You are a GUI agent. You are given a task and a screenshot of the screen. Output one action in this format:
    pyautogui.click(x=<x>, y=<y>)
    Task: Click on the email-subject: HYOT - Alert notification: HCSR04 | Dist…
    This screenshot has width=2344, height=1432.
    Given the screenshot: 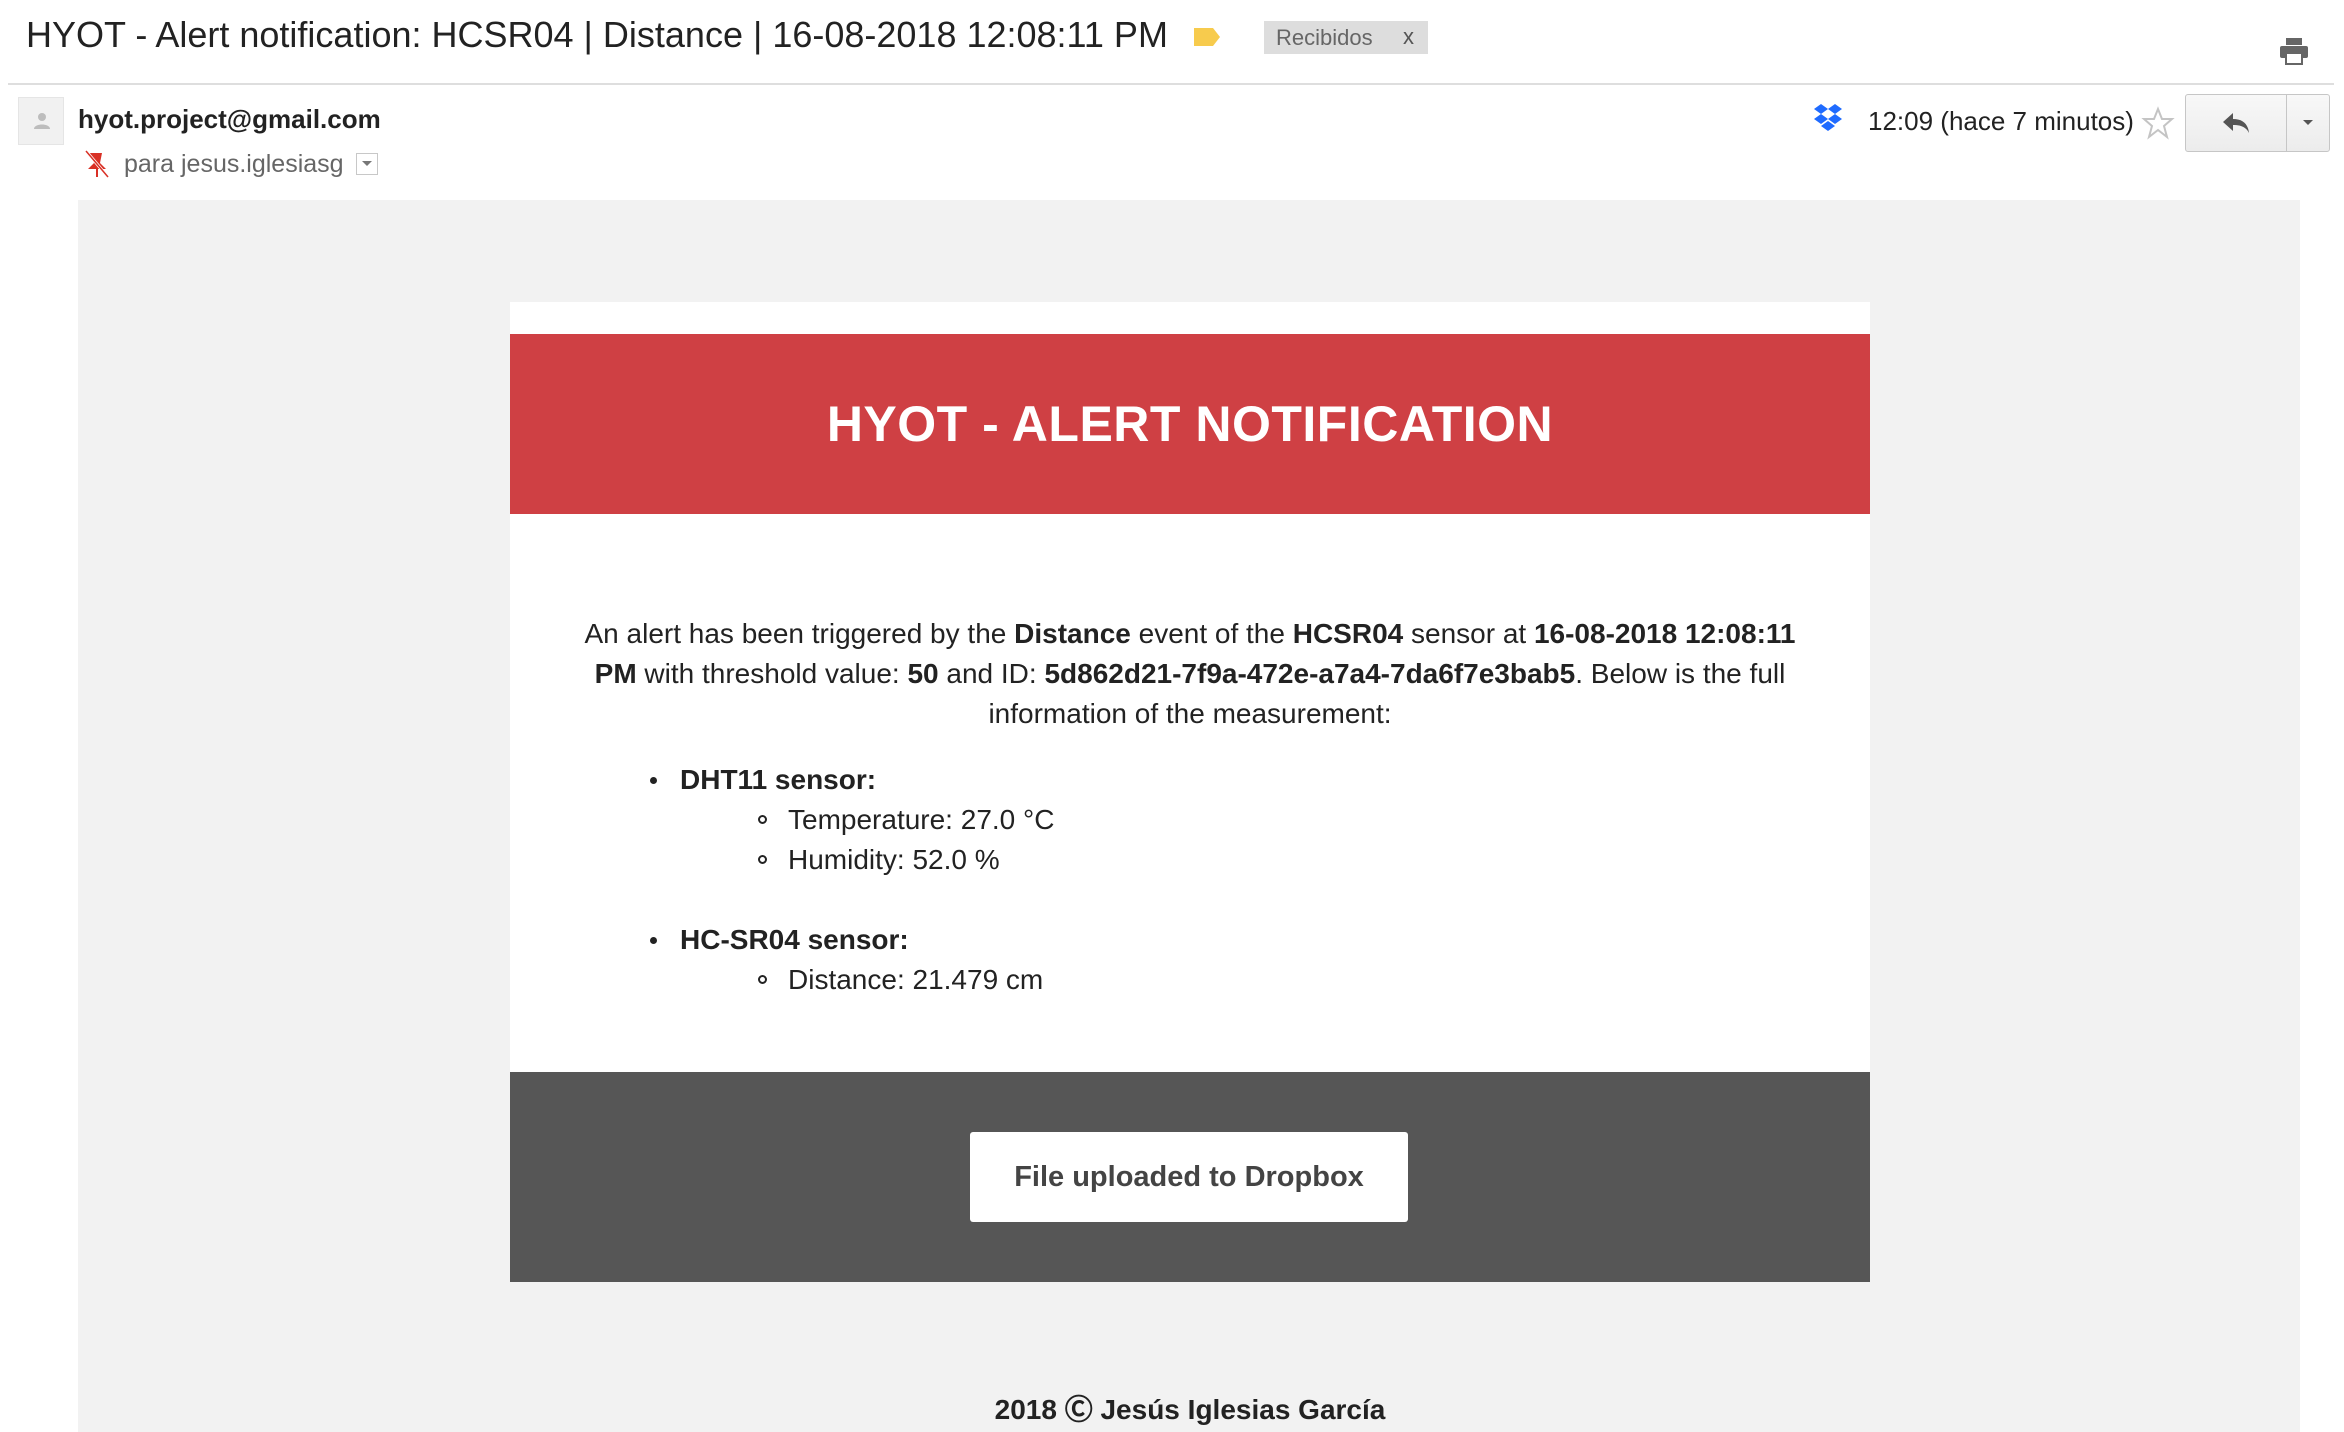 What is the action you would take?
    pyautogui.click(x=597, y=34)
    